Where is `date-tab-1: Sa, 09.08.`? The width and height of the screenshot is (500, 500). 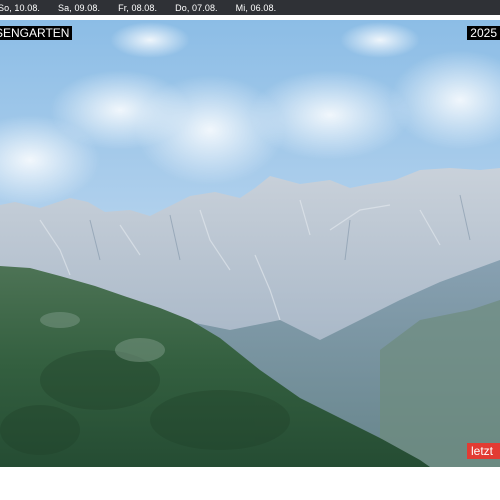
date-tab-1: Sa, 09.08. is located at coordinates (79, 8).